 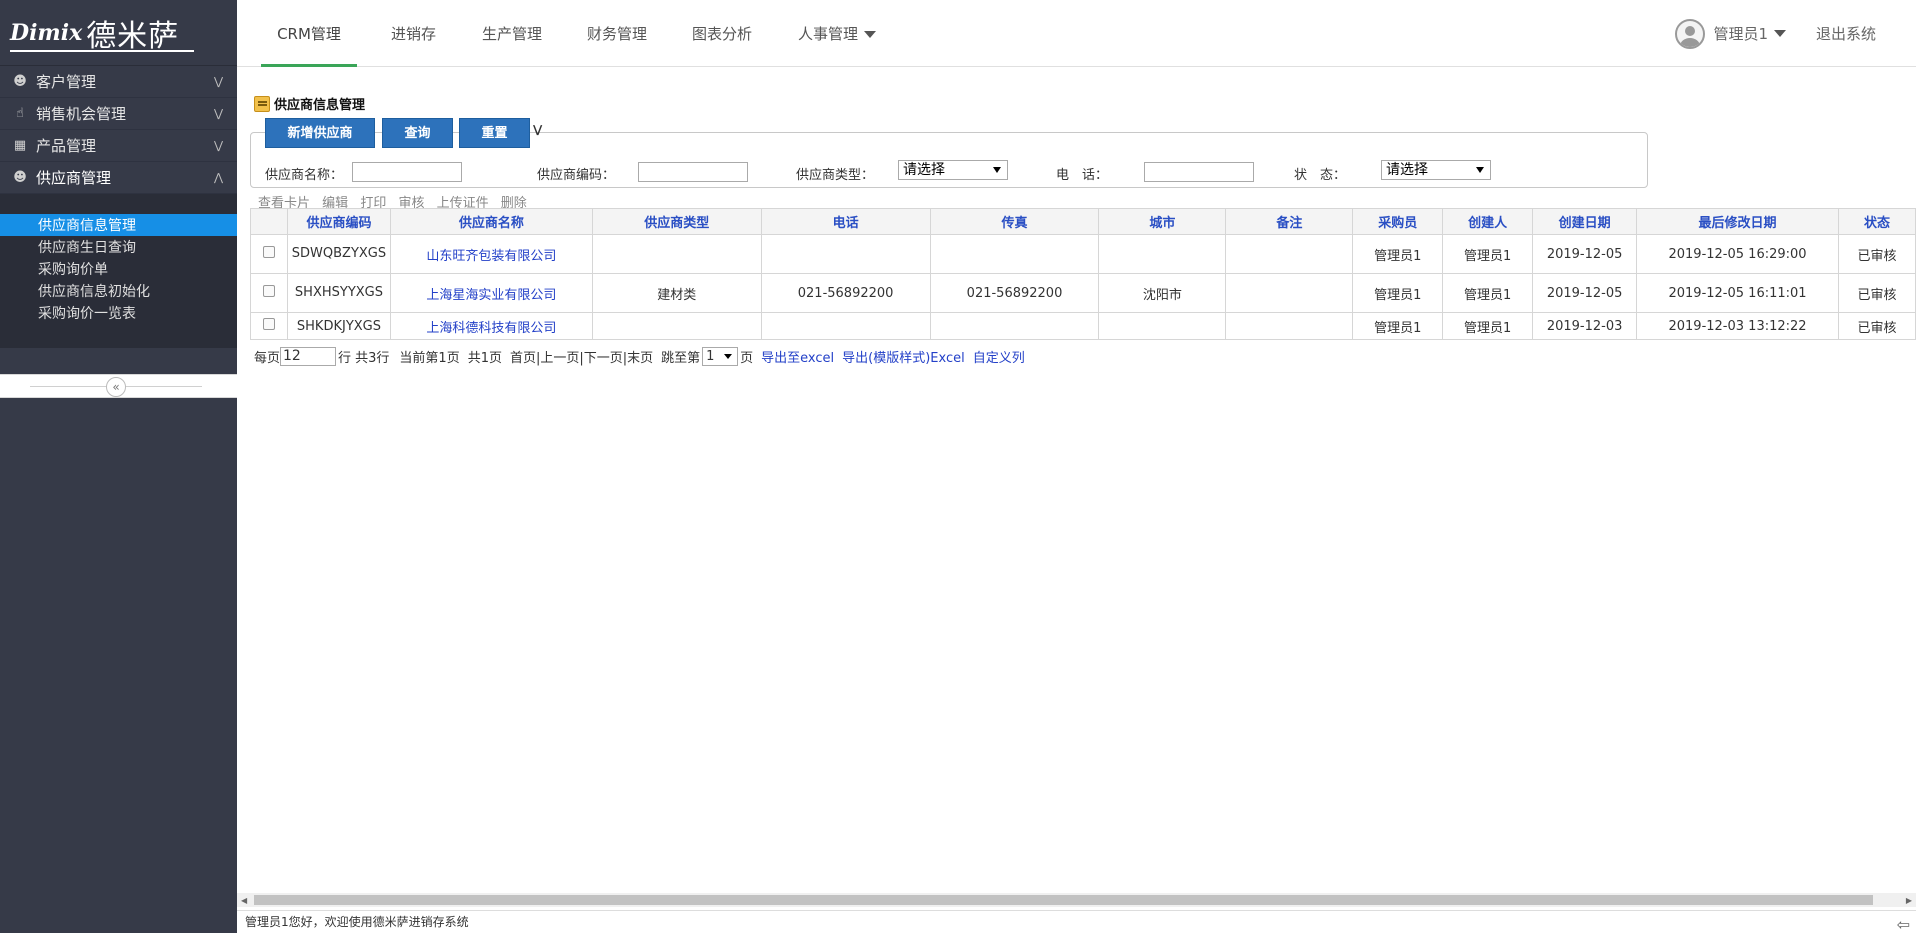 What do you see at coordinates (491, 221) in the screenshot?
I see `column-header: 供应商名称` at bounding box center [491, 221].